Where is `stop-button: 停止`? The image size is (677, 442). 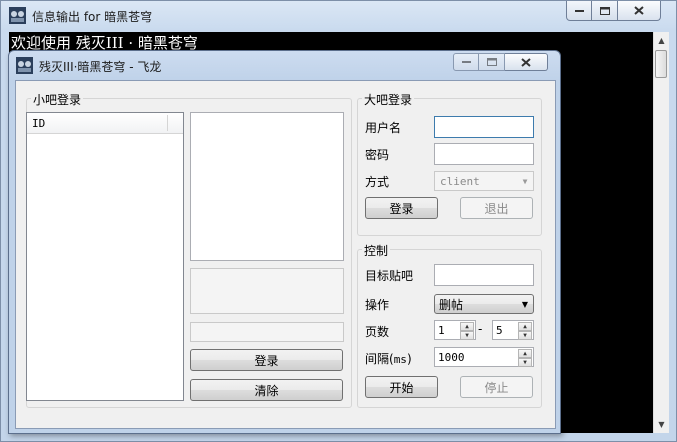
stop-button: 停止 is located at coordinates (496, 387).